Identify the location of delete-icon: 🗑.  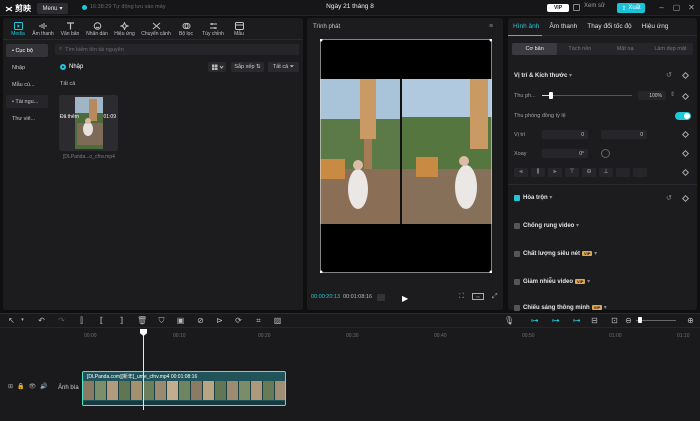
(142, 320).